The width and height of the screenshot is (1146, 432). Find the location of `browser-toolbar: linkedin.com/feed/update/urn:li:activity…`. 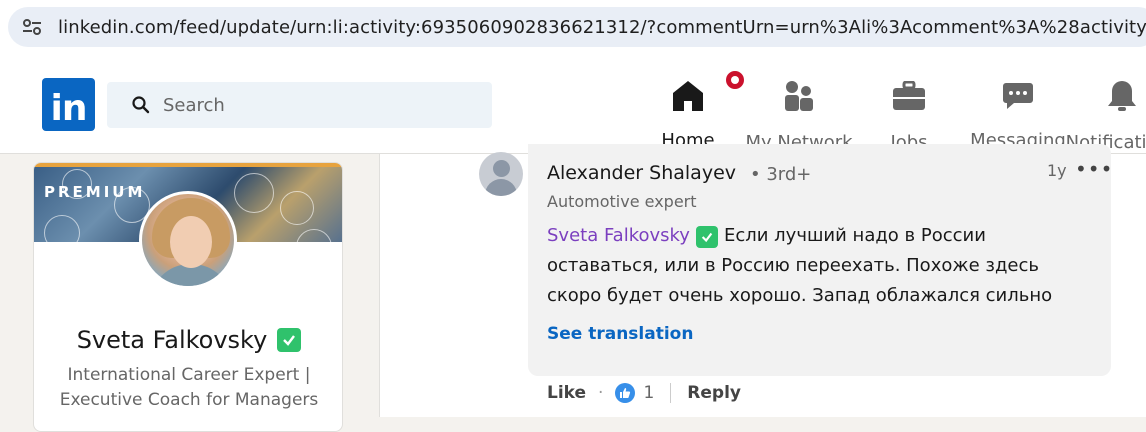

browser-toolbar: linkedin.com/feed/update/urn:li:activity… is located at coordinates (573, 28).